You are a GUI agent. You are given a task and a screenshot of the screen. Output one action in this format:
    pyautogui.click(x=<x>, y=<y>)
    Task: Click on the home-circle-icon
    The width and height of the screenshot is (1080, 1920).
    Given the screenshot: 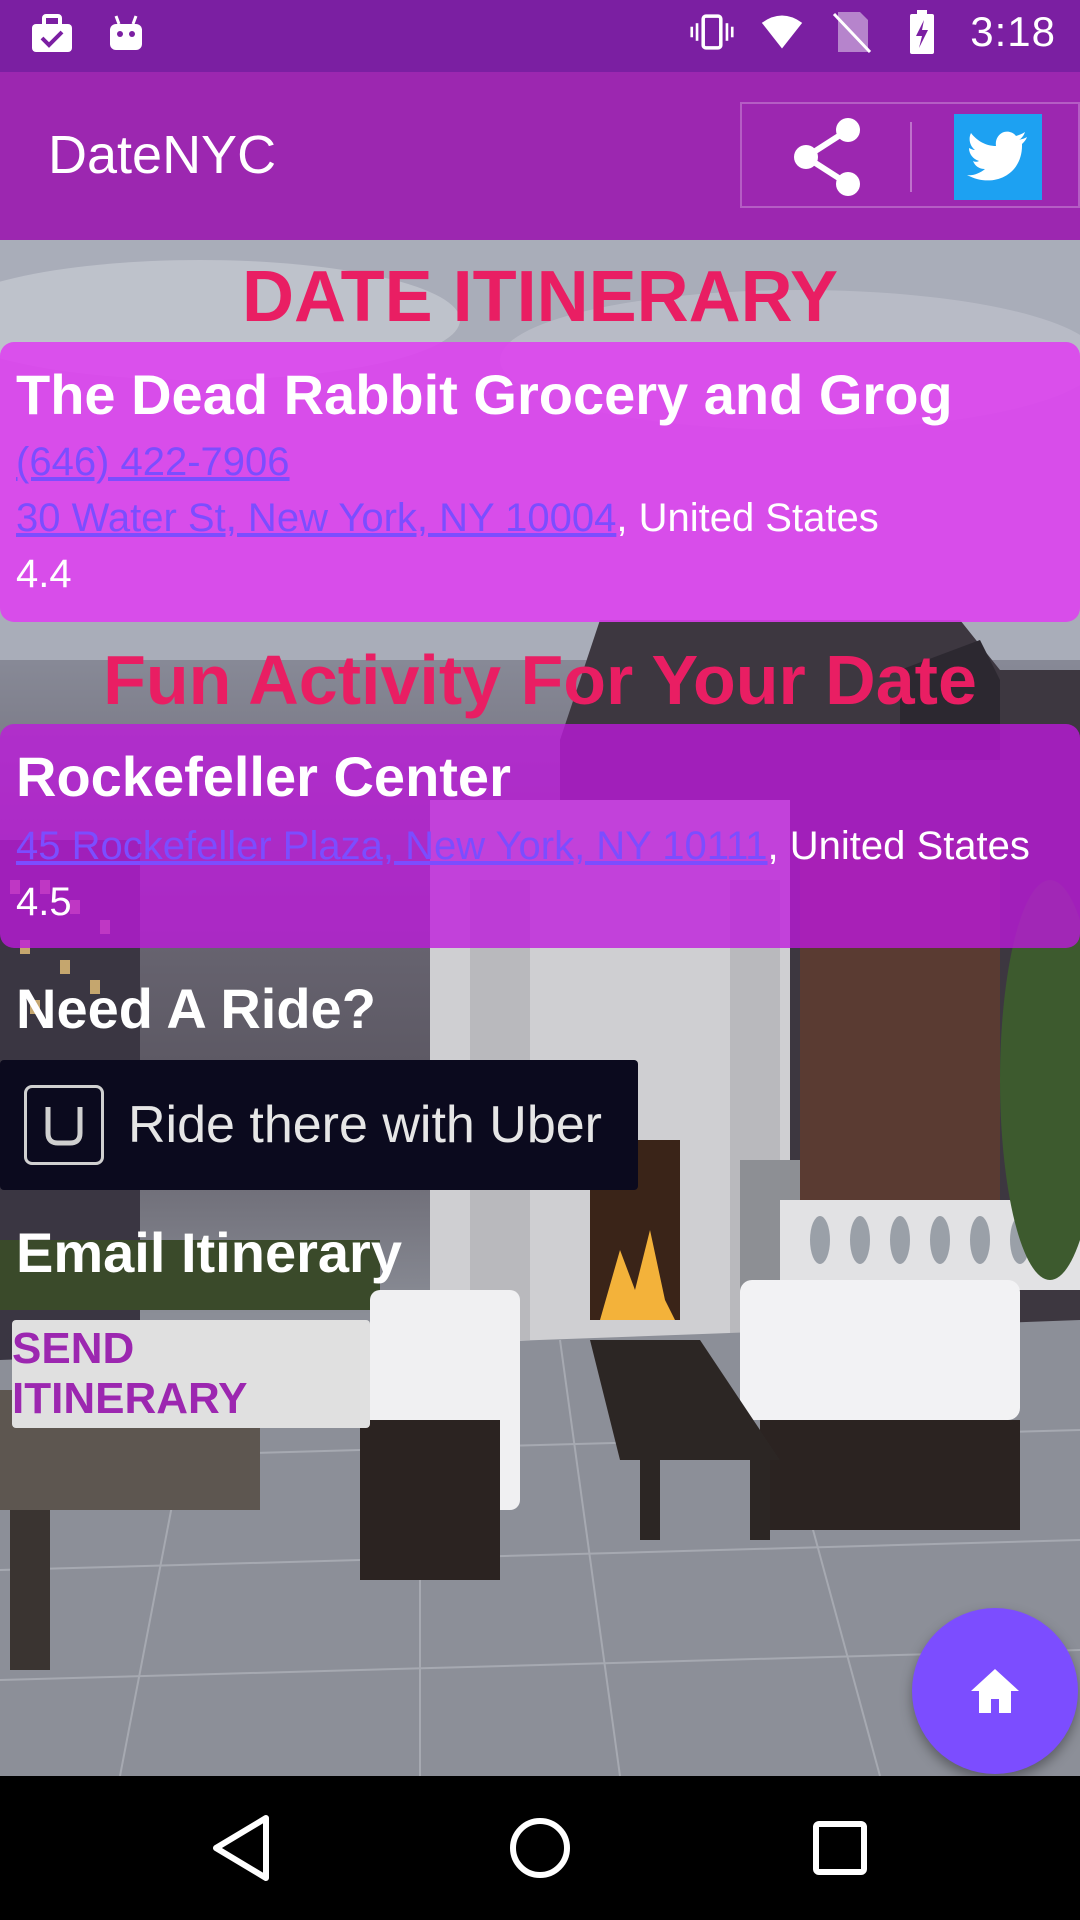 What is the action you would take?
    pyautogui.click(x=540, y=1848)
    